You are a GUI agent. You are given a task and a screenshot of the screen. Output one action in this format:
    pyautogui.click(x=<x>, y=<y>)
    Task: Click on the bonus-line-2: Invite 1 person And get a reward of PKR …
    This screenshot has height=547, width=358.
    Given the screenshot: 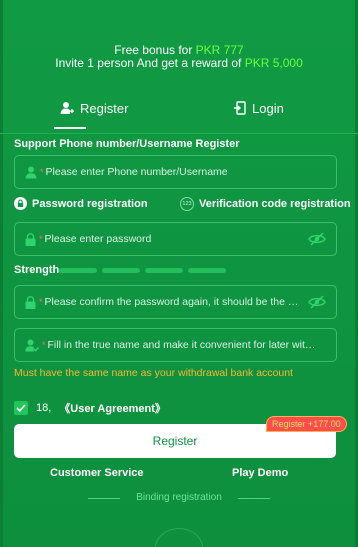 What is the action you would take?
    pyautogui.click(x=179, y=63)
    